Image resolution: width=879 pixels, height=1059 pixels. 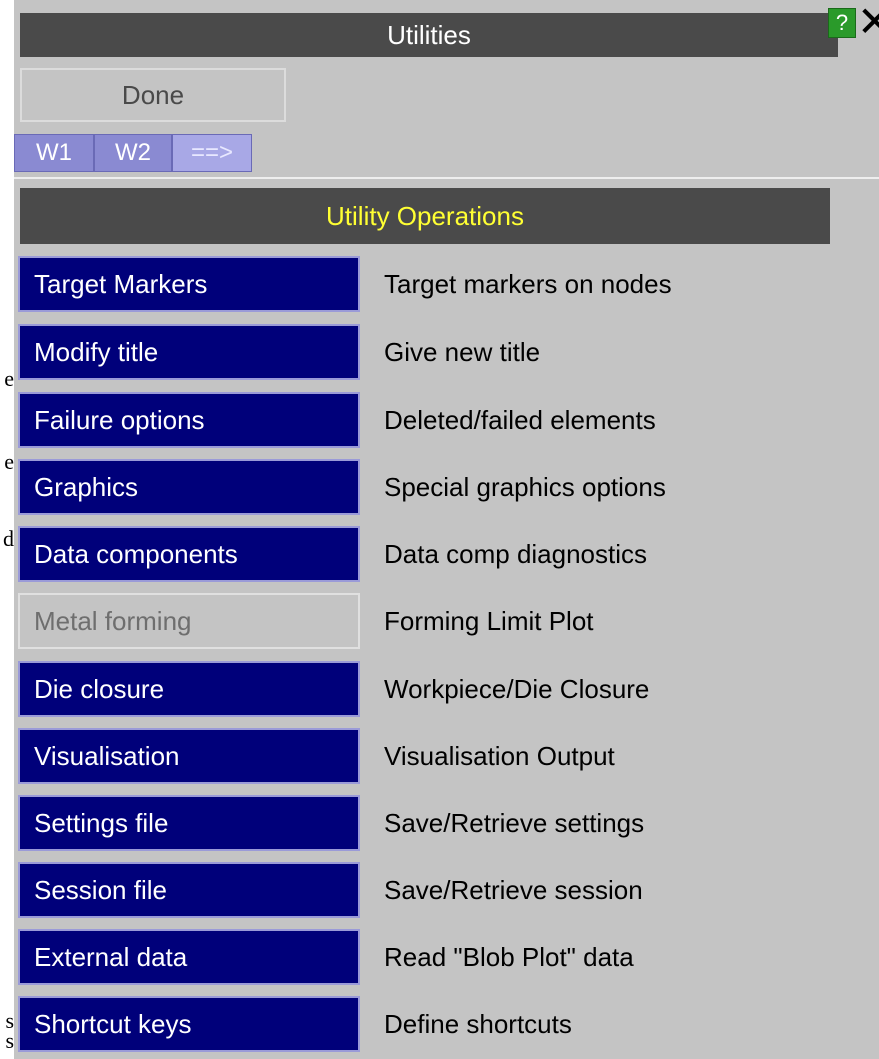 What do you see at coordinates (525, 486) in the screenshot?
I see `operation-description: Special graphics options` at bounding box center [525, 486].